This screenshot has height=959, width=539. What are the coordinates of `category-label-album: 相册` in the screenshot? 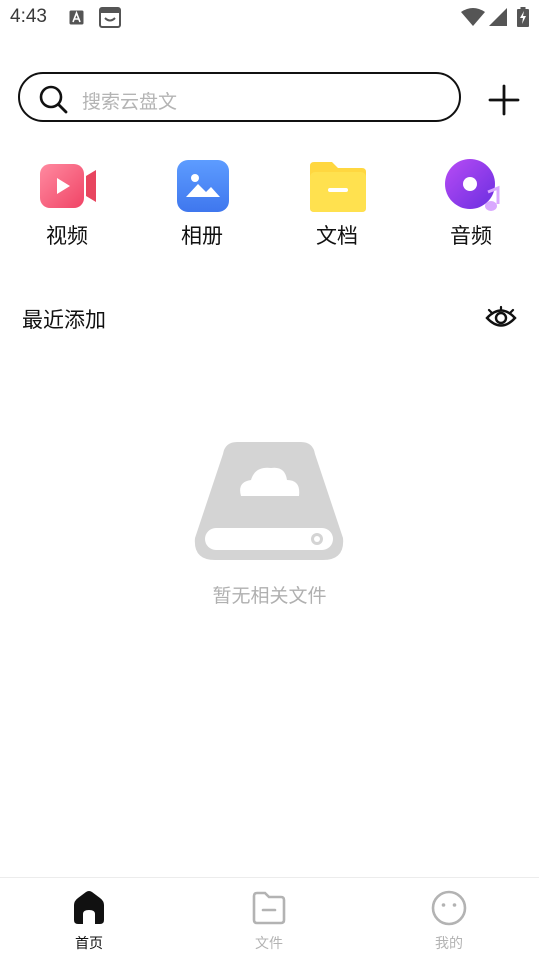 It's located at (202, 236).